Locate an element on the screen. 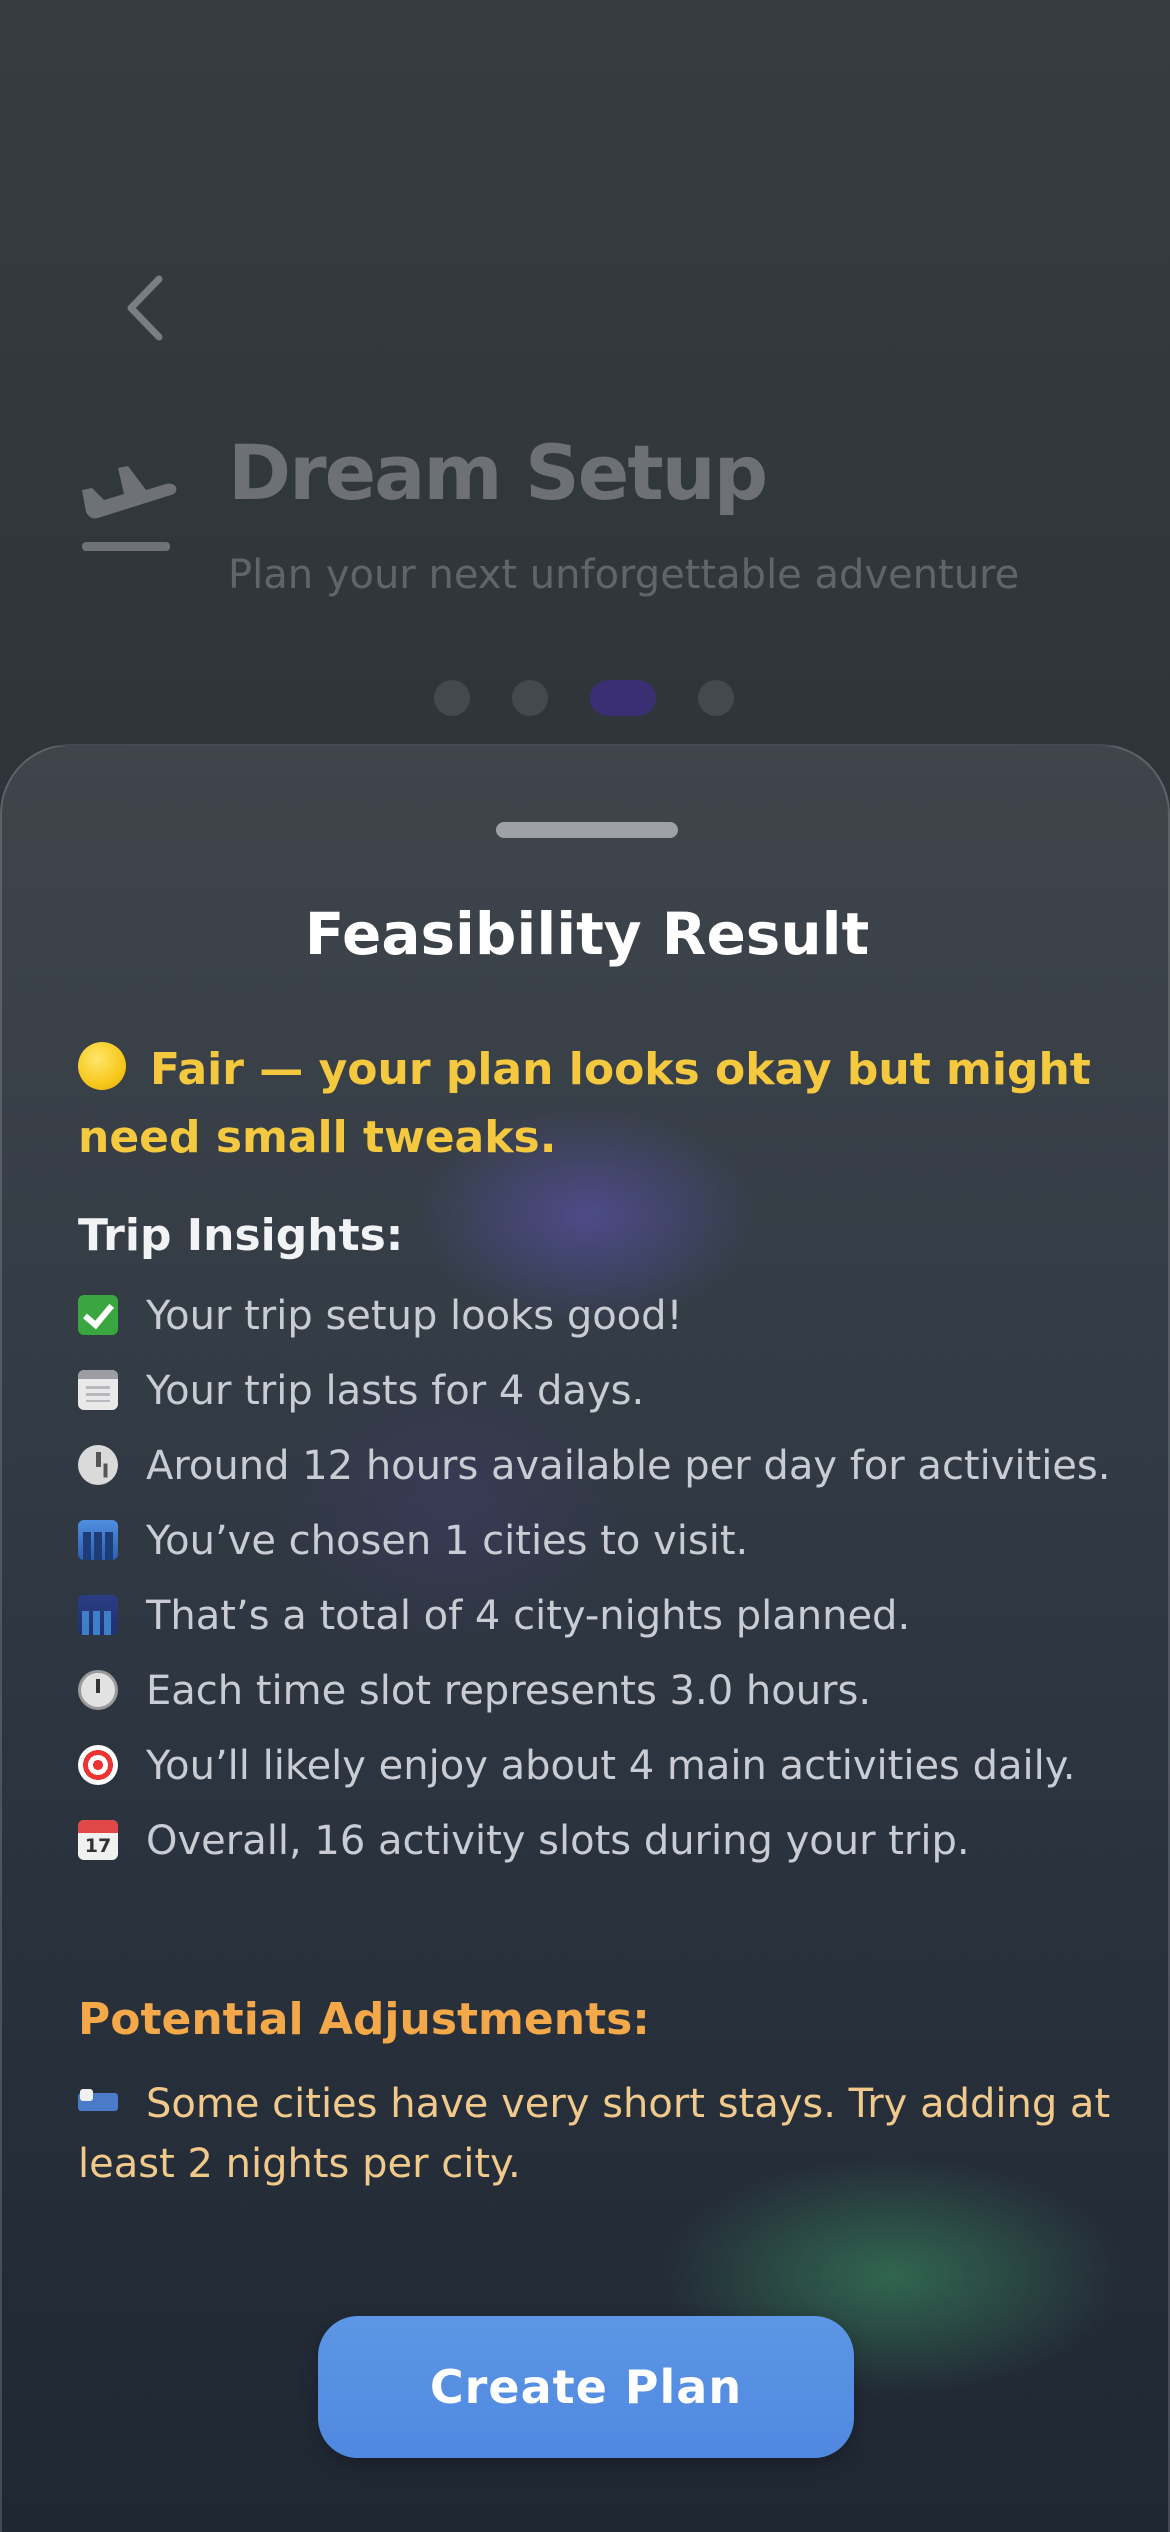  back-button is located at coordinates (145, 308).